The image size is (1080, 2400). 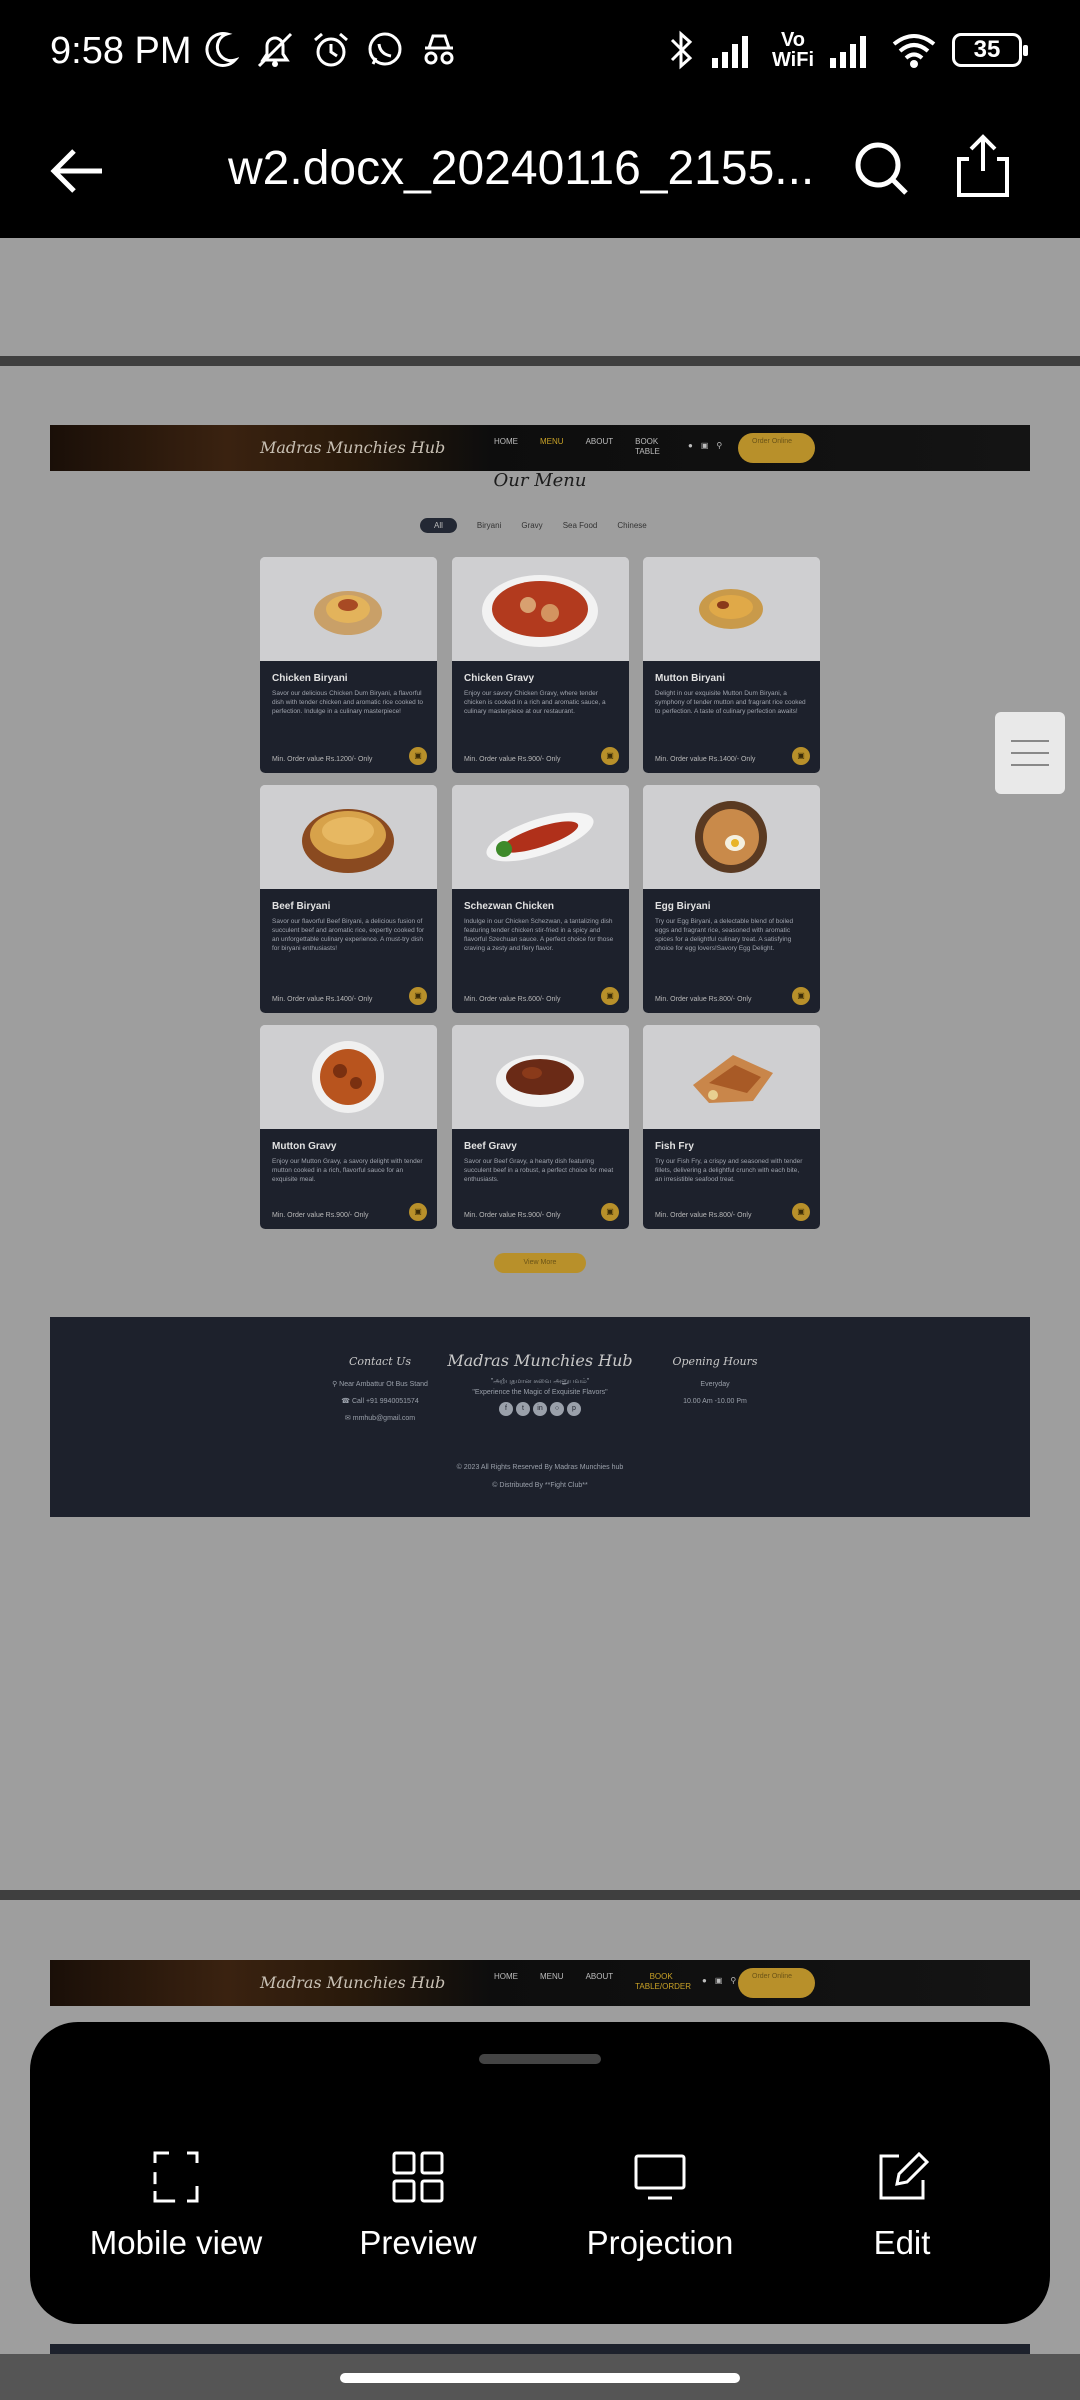 What do you see at coordinates (322, 759) in the screenshot?
I see `dish-price: Min. Order value Rs.1200/- Only` at bounding box center [322, 759].